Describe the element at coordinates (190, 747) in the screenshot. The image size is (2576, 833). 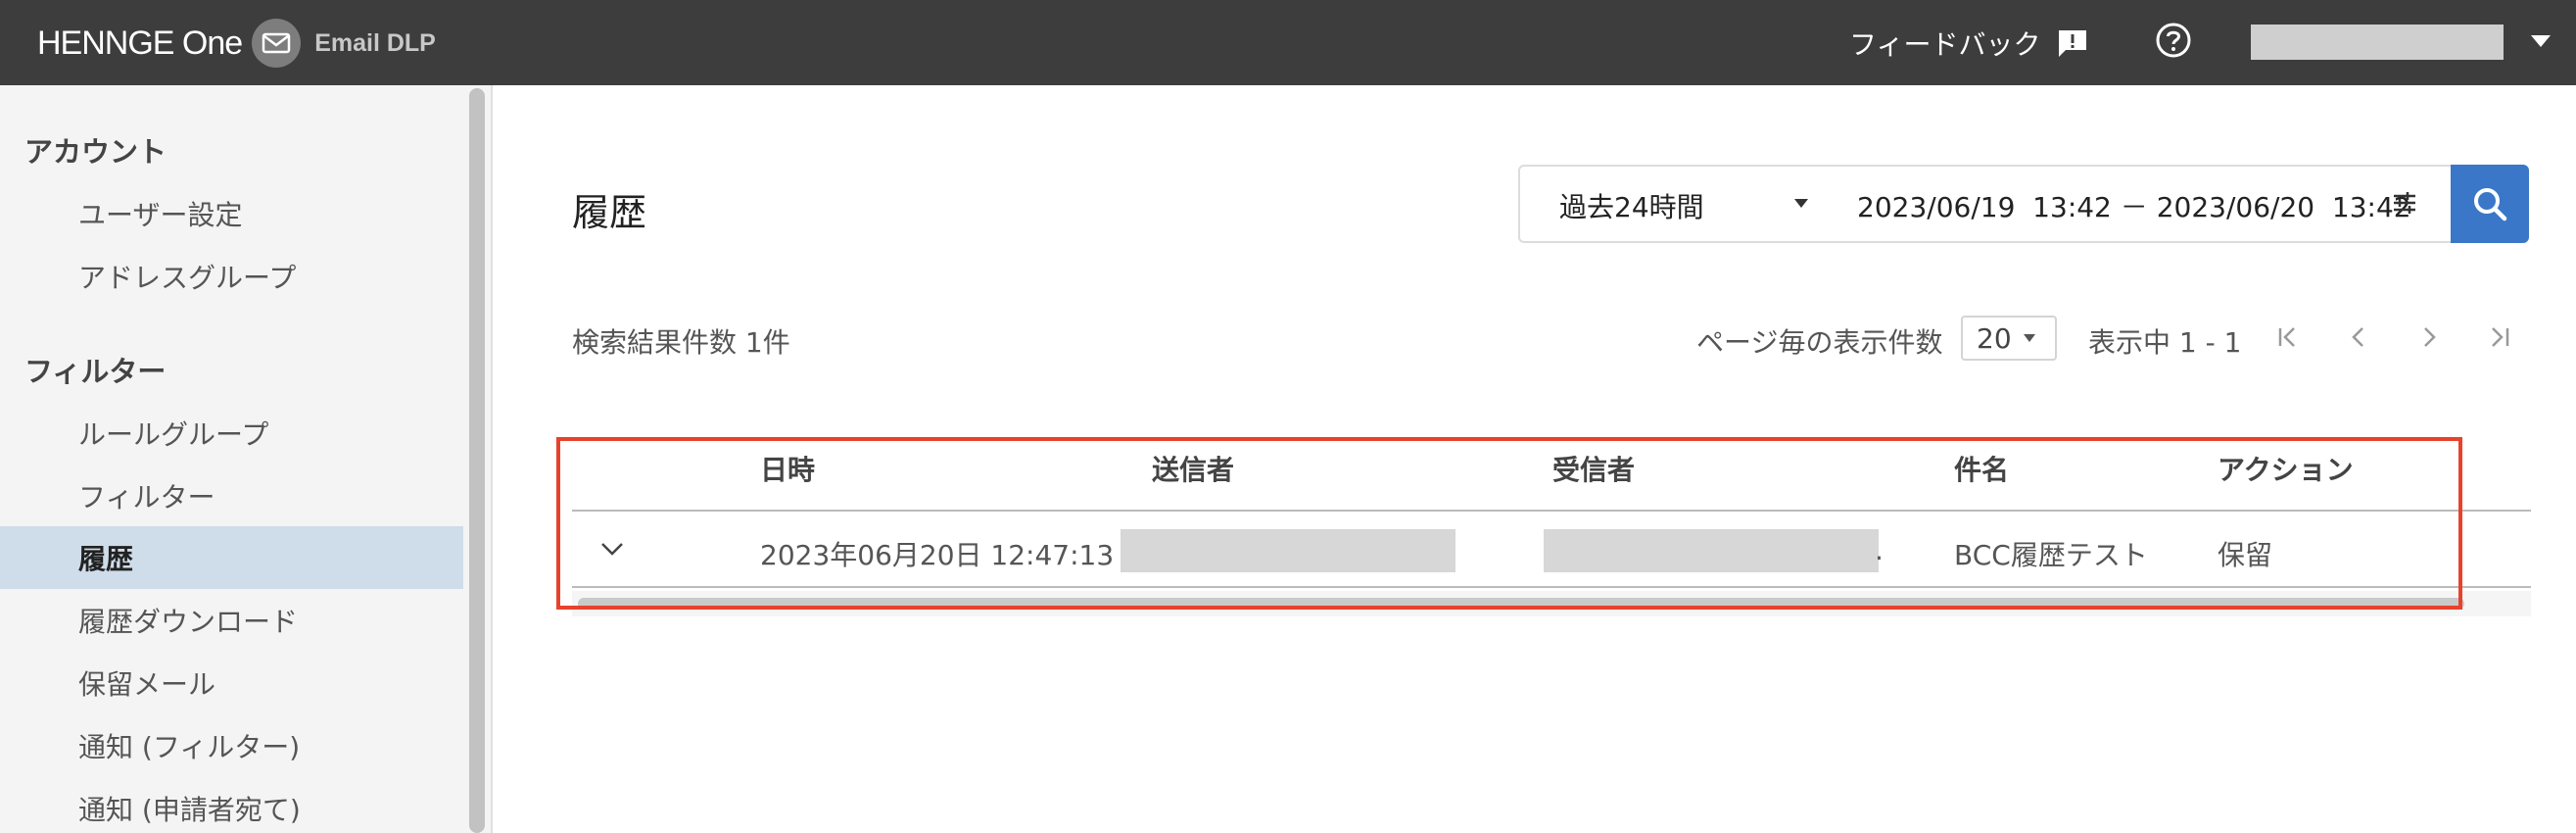
I see `sidebar-item-label: 通知 (フィルター)` at that location.